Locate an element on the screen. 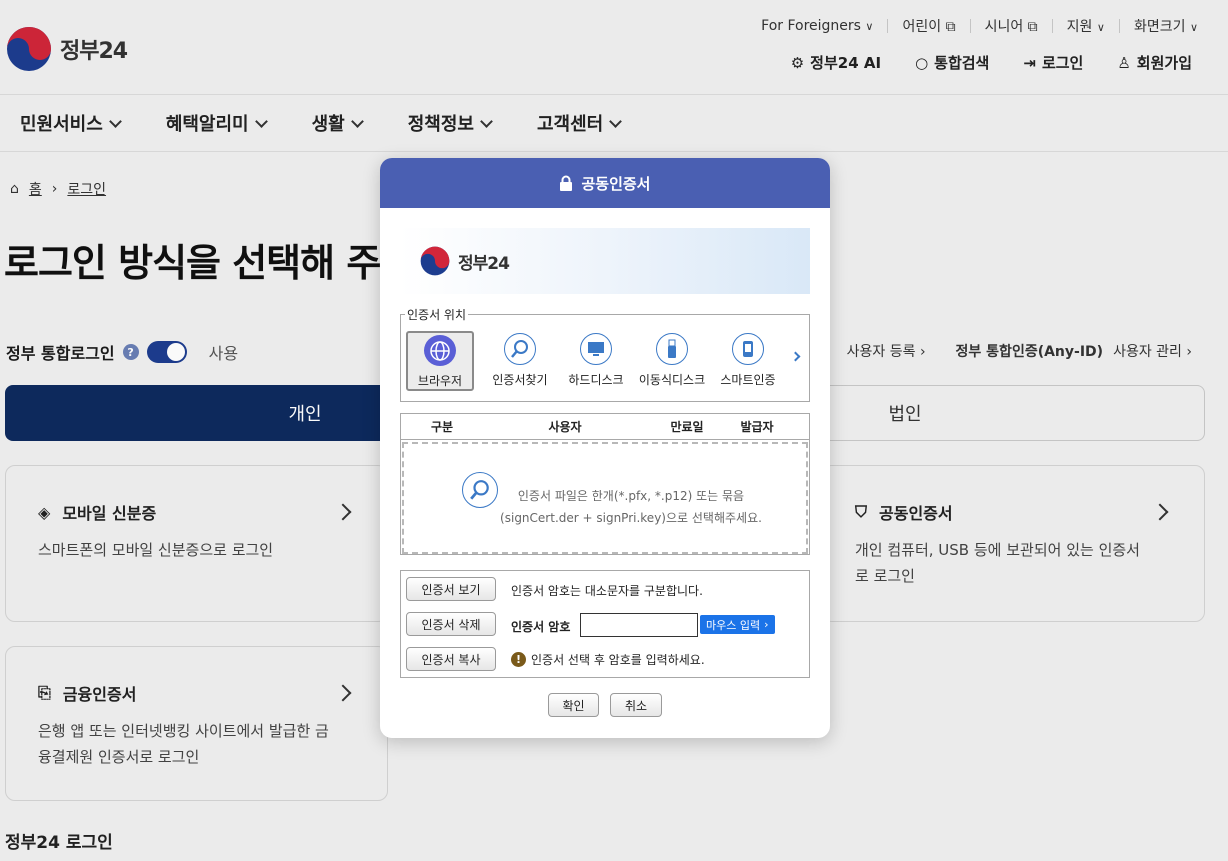  cert-location-group: 인증서 위치 브라우저 인증서찾기 하드디스크 이동식디스크 스마트인증 is located at coordinates (605, 354).